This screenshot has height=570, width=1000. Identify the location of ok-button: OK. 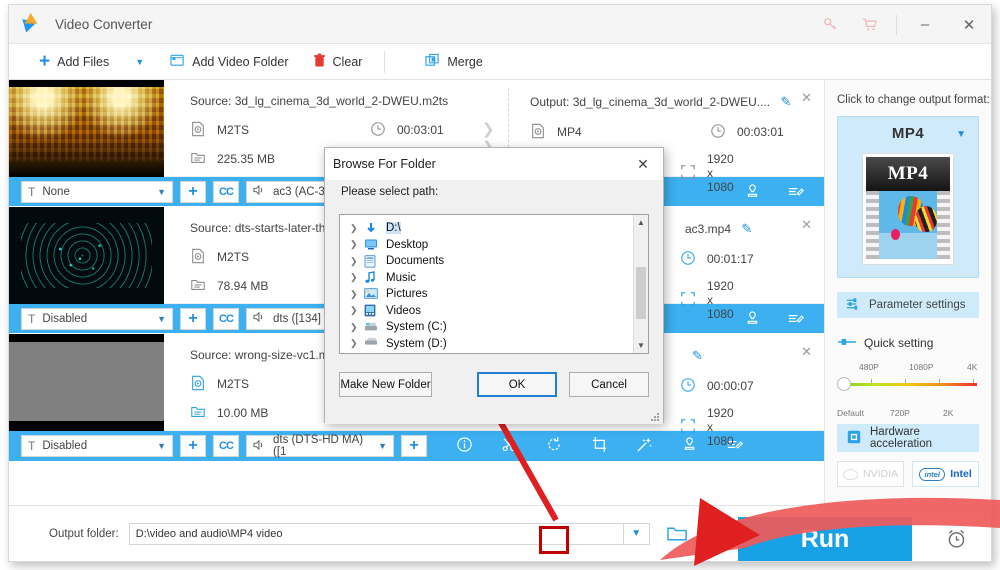
(517, 384).